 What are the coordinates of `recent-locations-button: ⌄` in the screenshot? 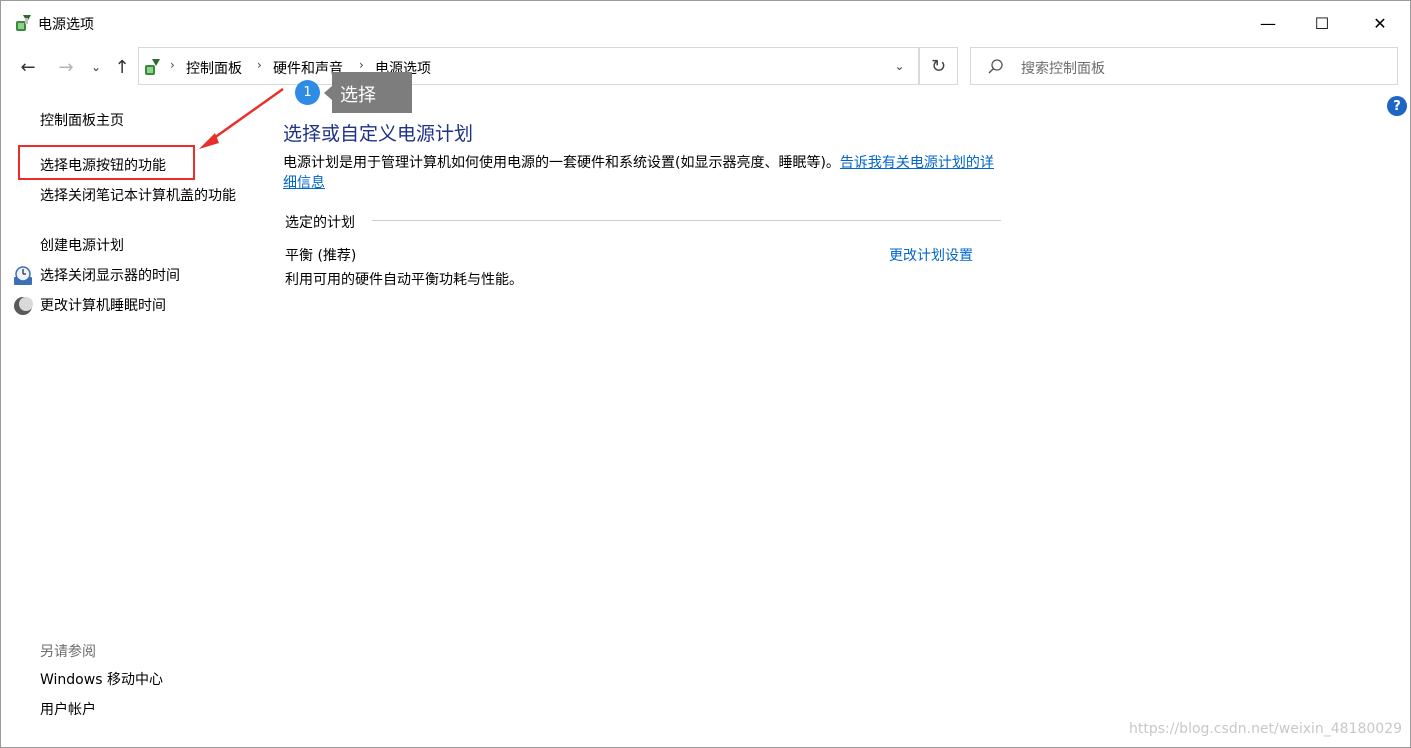 It's located at (96, 67).